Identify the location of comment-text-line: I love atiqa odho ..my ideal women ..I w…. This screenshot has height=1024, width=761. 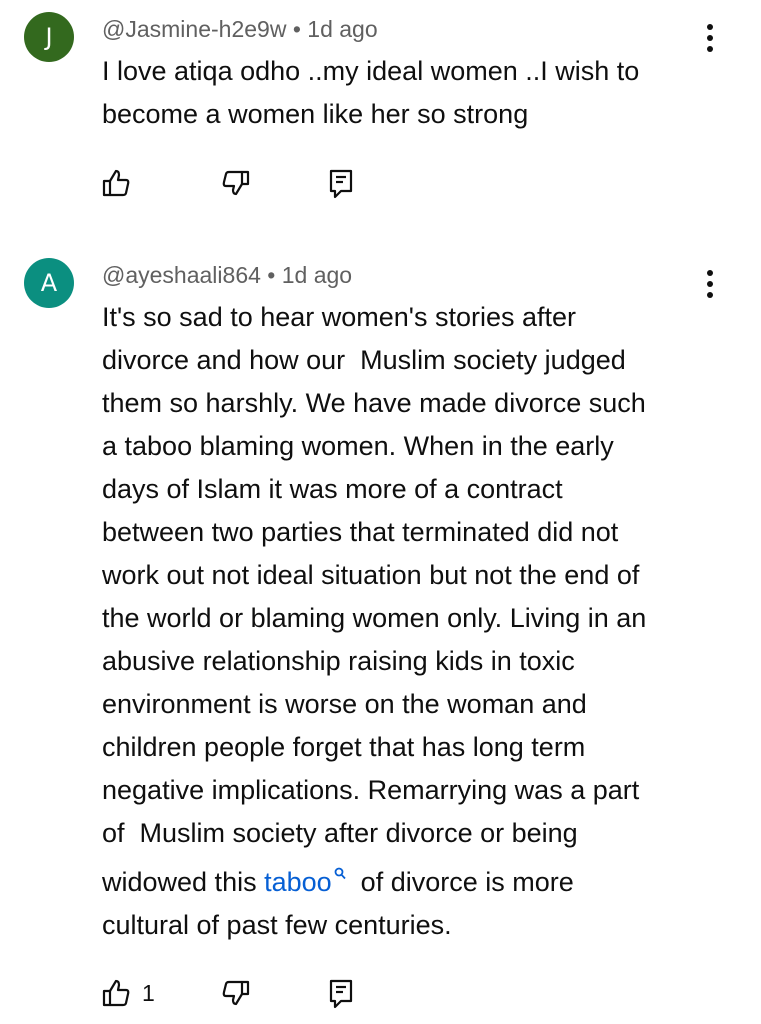
(371, 71).